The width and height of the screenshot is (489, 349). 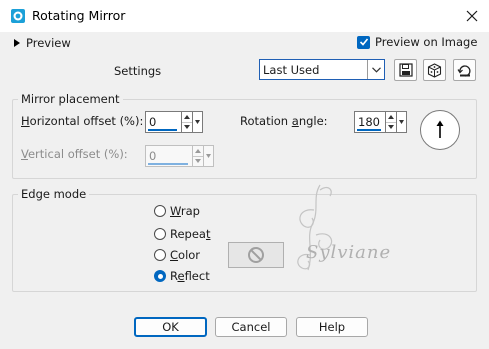 I want to click on ok-button: OK, so click(x=170, y=327).